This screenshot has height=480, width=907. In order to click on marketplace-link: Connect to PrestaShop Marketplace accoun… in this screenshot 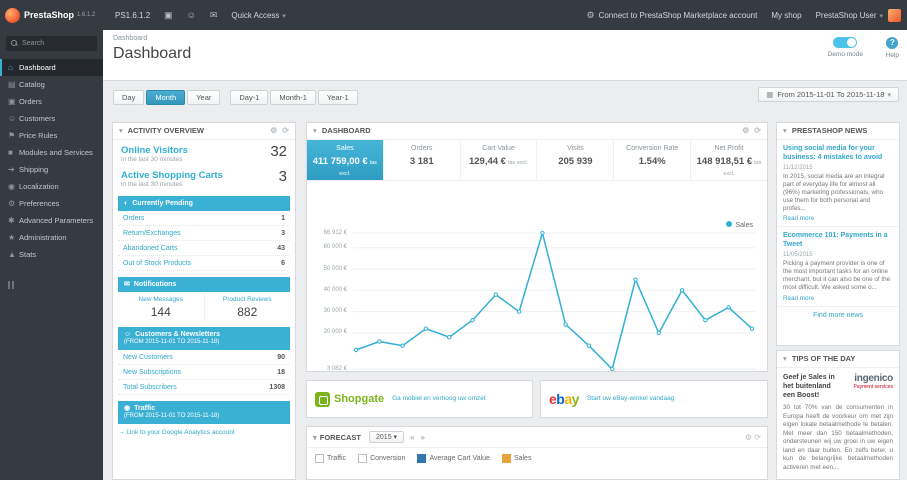, I will do `click(678, 15)`.